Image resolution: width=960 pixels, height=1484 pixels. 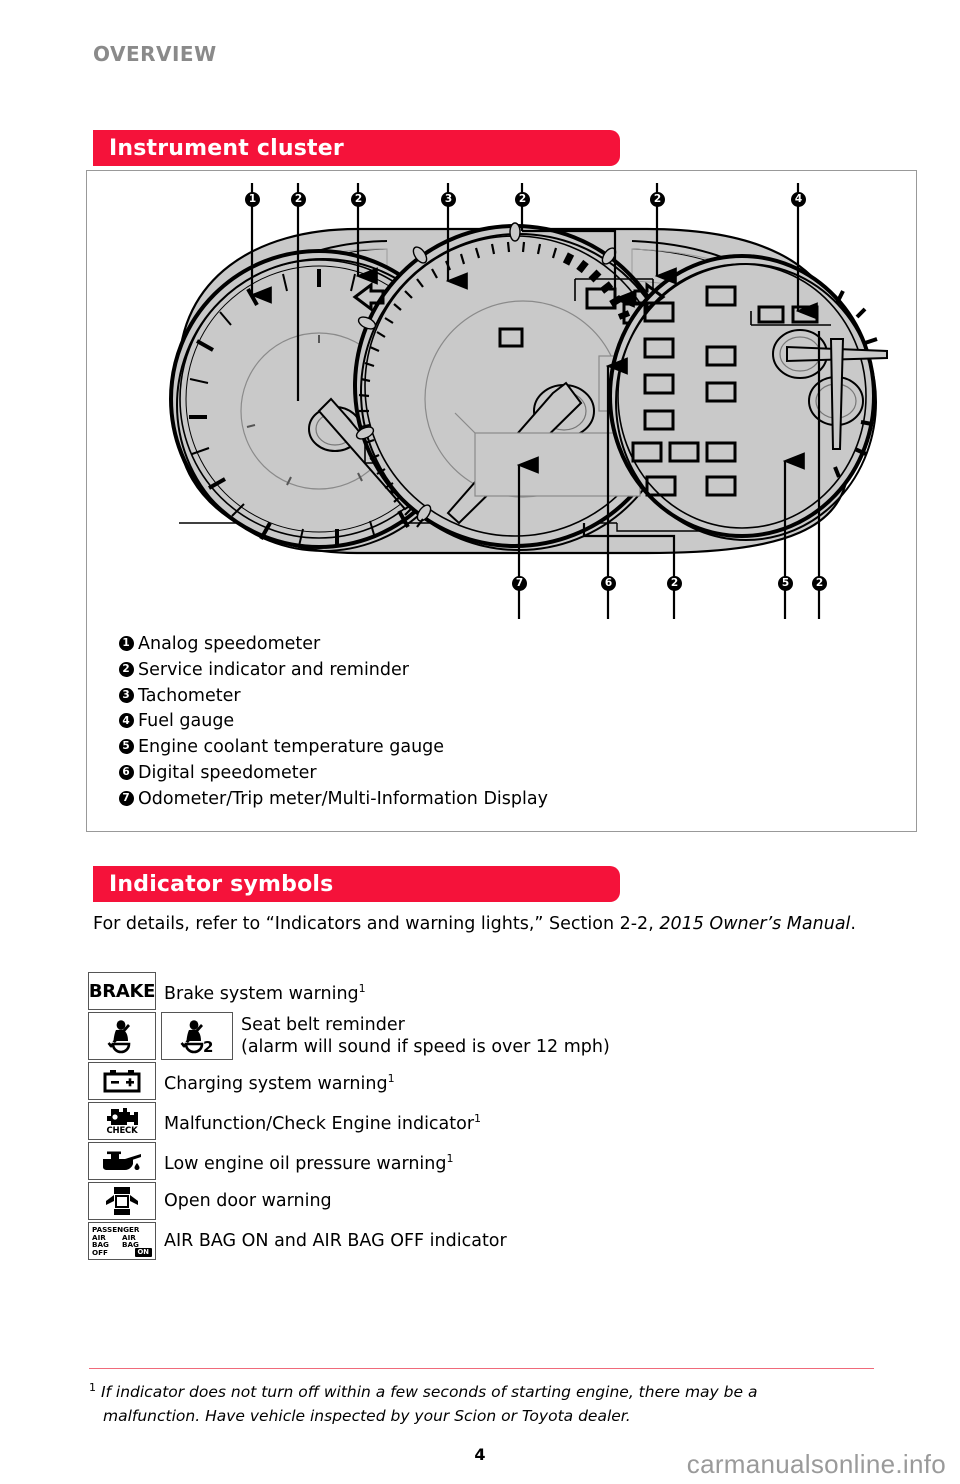 I want to click on oil-pressure-icon, so click(x=122, y=1161).